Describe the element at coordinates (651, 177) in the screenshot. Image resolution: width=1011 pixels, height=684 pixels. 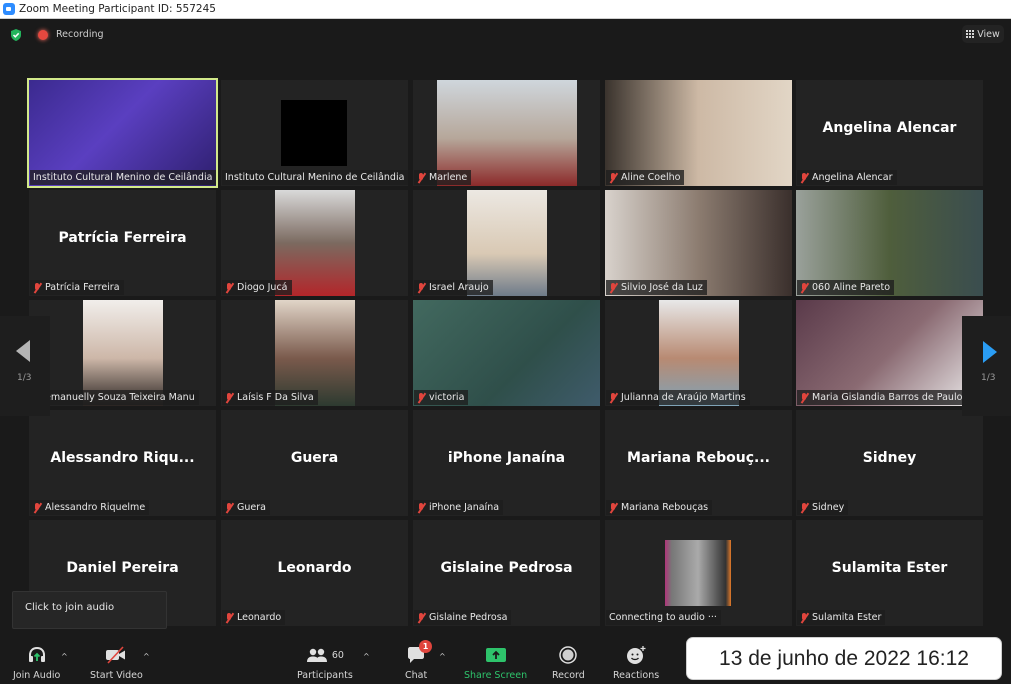
I see `participant-name: Aline Coelho` at that location.